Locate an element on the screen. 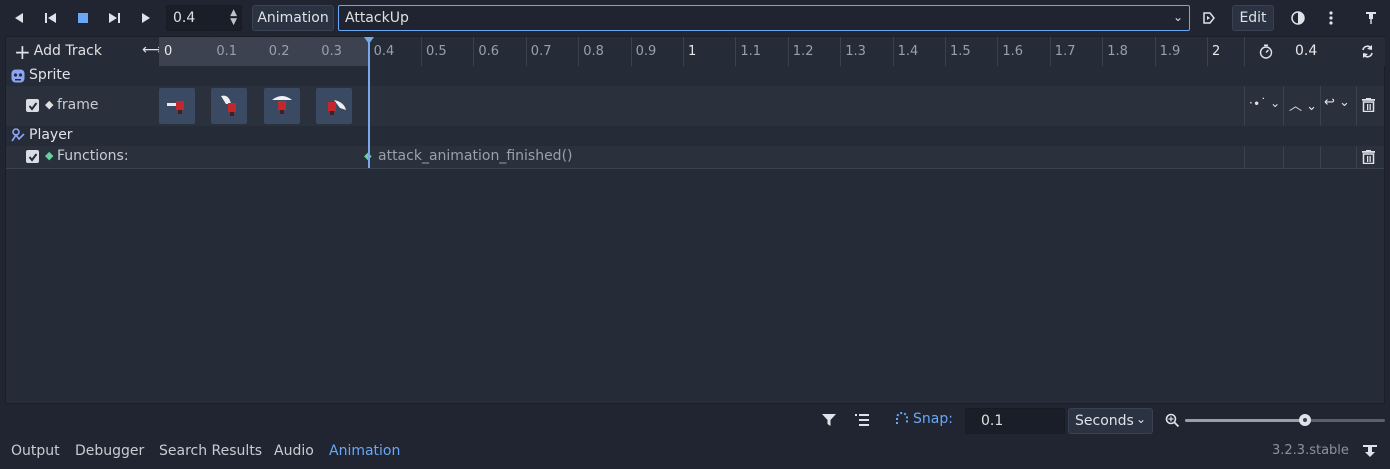 This screenshot has width=1390, height=469. animation-toolbar: 0.4 ▲ ▼ Animation AttackUp ⌄ Edit is located at coordinates (695, 18).